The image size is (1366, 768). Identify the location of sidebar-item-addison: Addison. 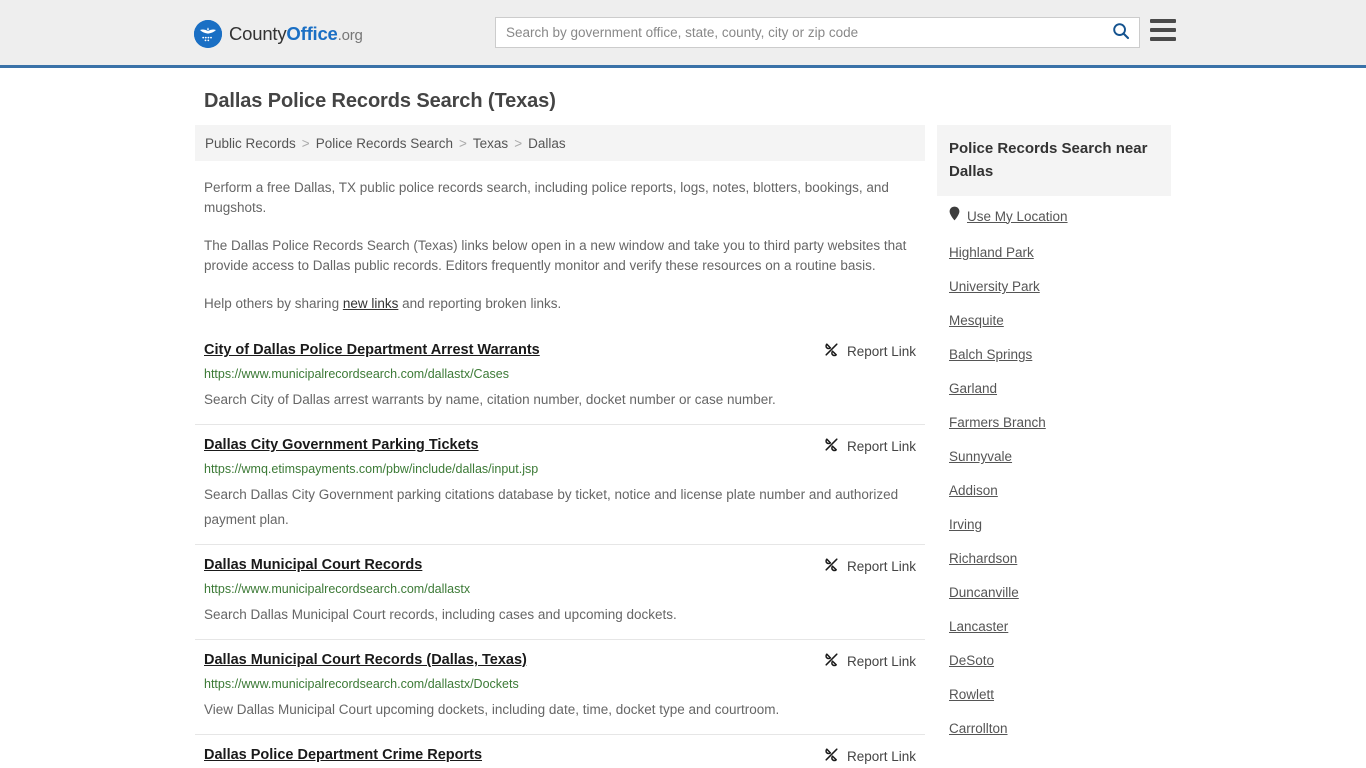
(1054, 490).